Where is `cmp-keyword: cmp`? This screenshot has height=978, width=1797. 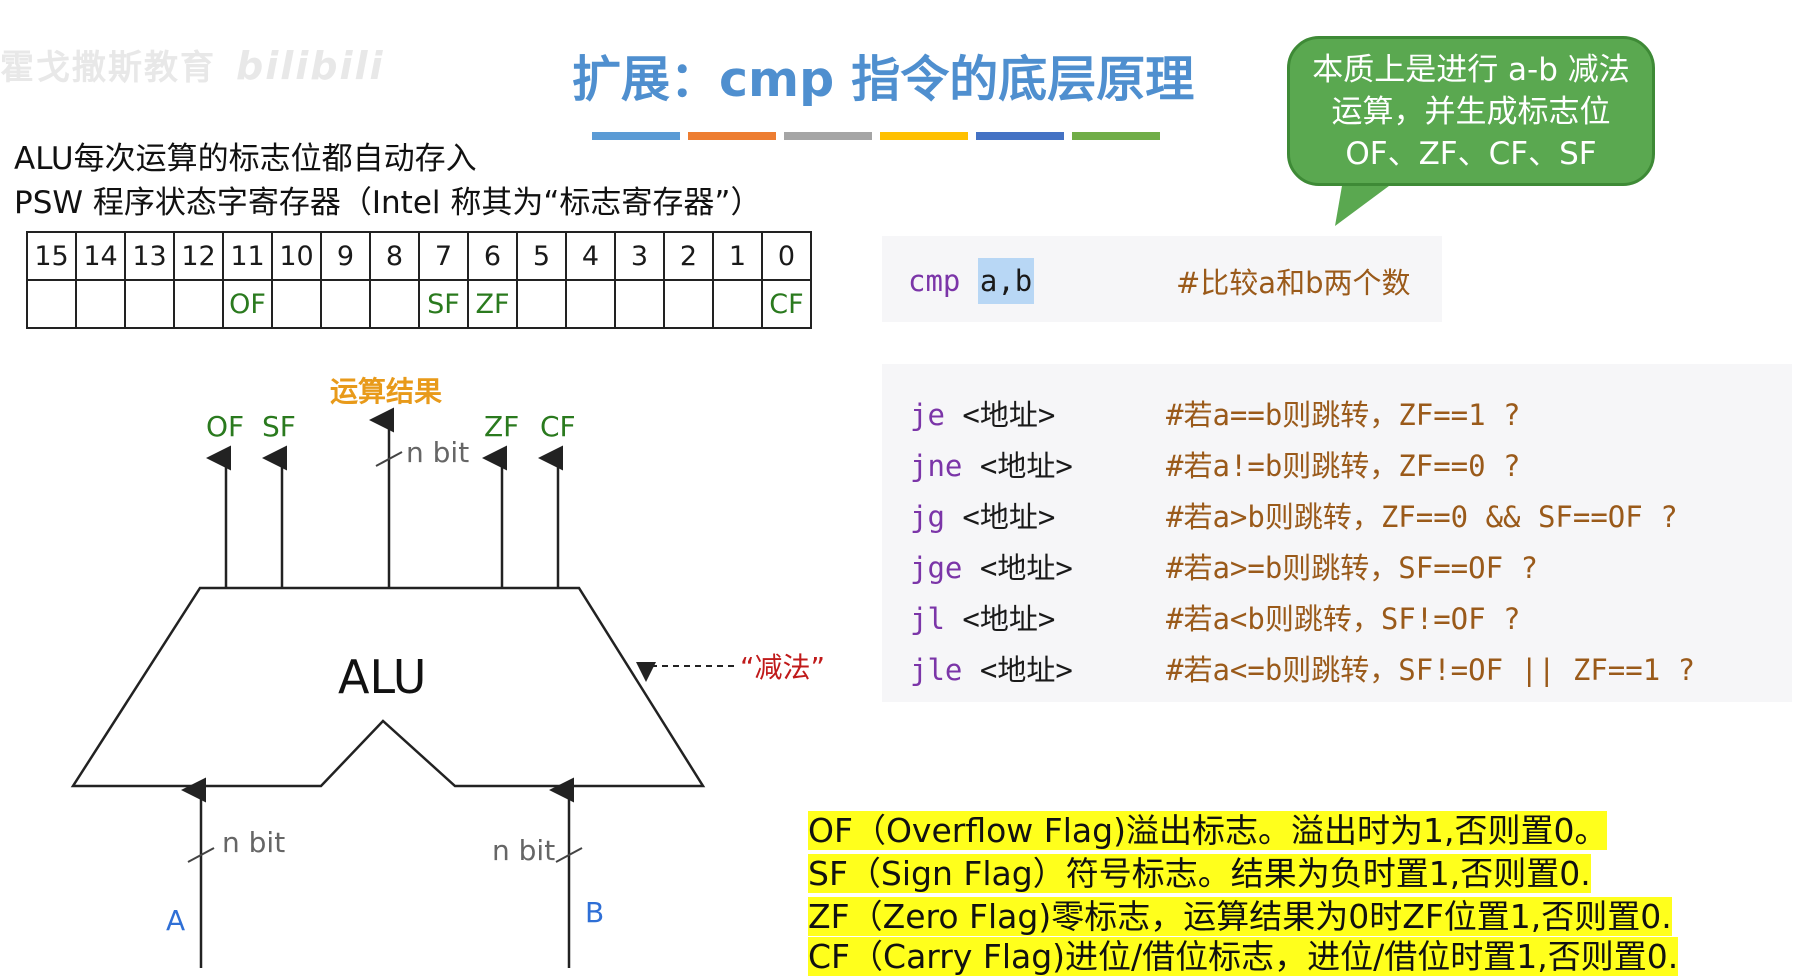 cmp-keyword: cmp is located at coordinates (934, 281).